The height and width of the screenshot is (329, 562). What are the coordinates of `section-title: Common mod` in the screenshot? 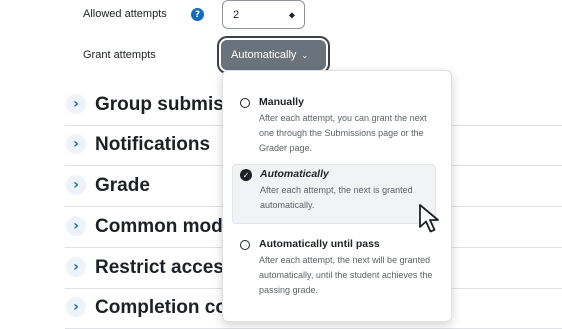 It's located at (159, 226).